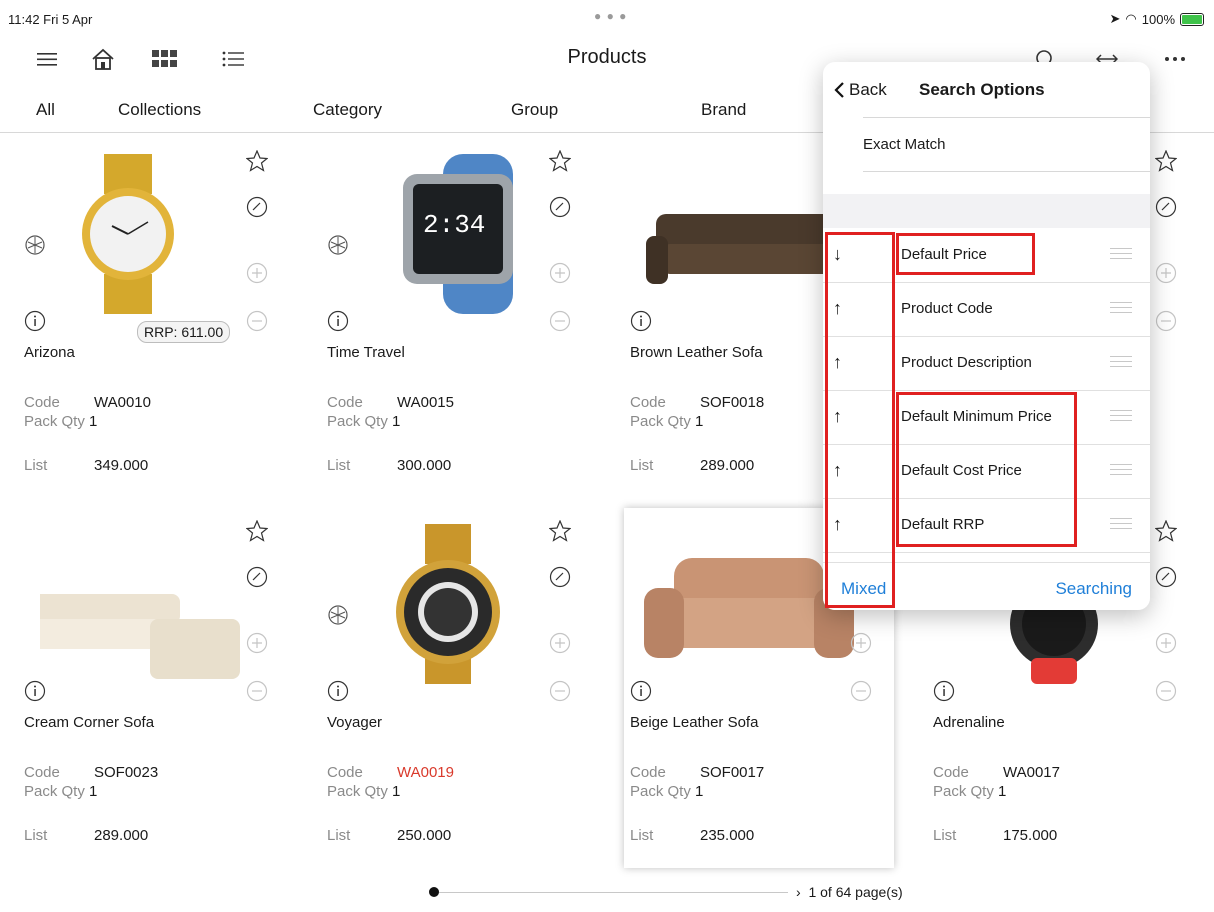 The width and height of the screenshot is (1214, 912). What do you see at coordinates (860, 420) in the screenshot?
I see `highlight-box-directions` at bounding box center [860, 420].